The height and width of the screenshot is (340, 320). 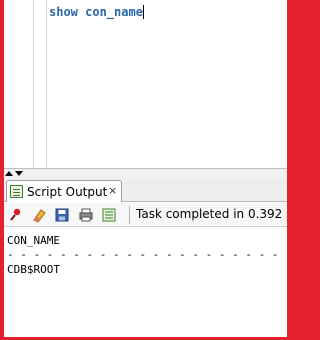 I want to click on collapse-up-icon, so click(x=9, y=173).